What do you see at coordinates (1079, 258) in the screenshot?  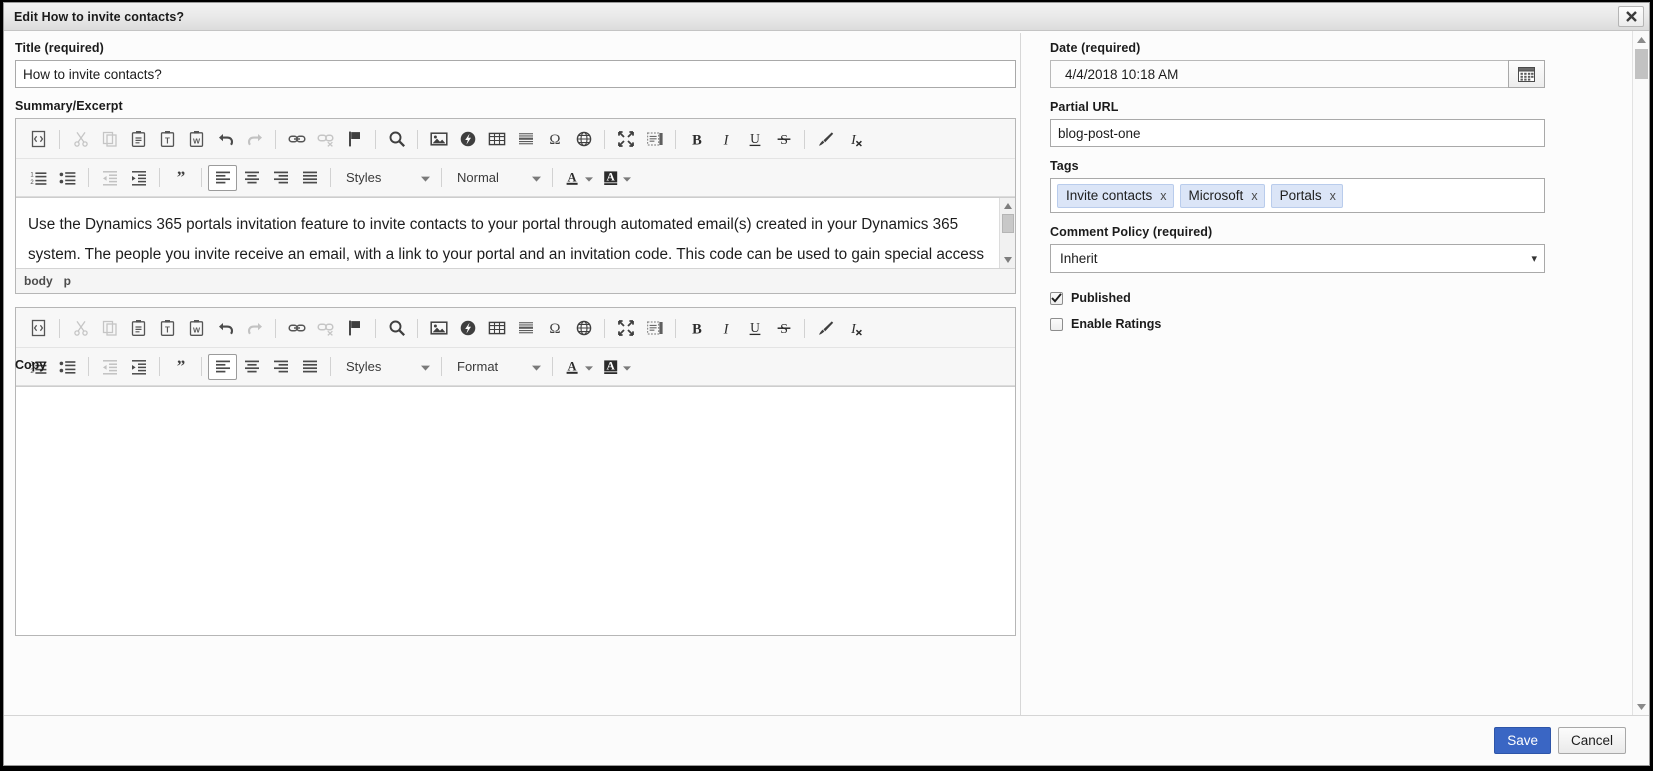 I see `comment-policy-value: Inherit` at bounding box center [1079, 258].